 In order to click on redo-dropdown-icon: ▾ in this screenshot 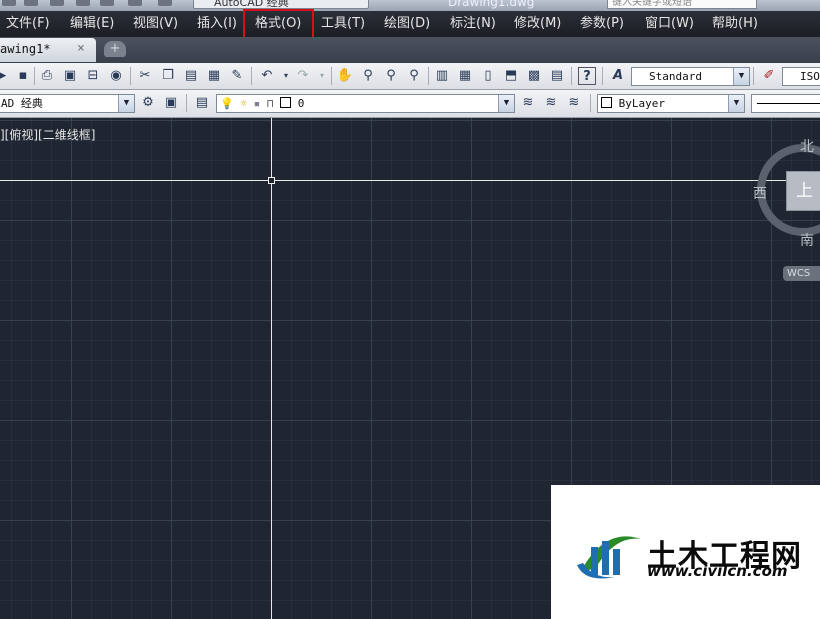, I will do `click(322, 76)`.